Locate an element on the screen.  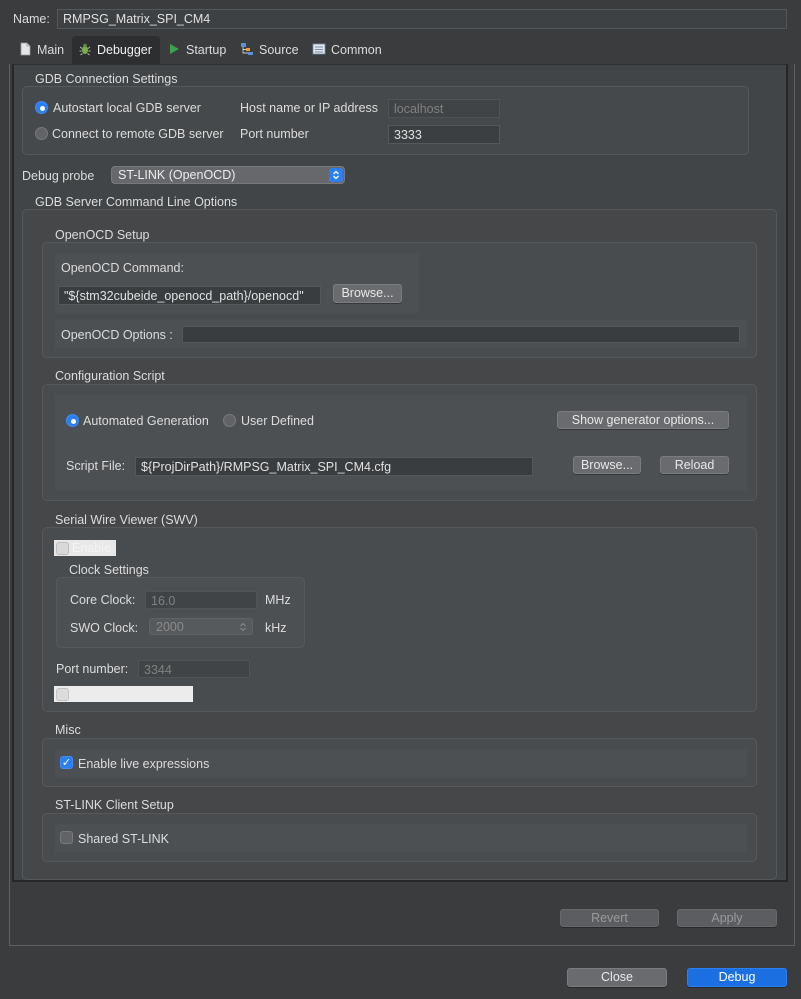
core-clock-label: Core Clock: is located at coordinates (103, 600).